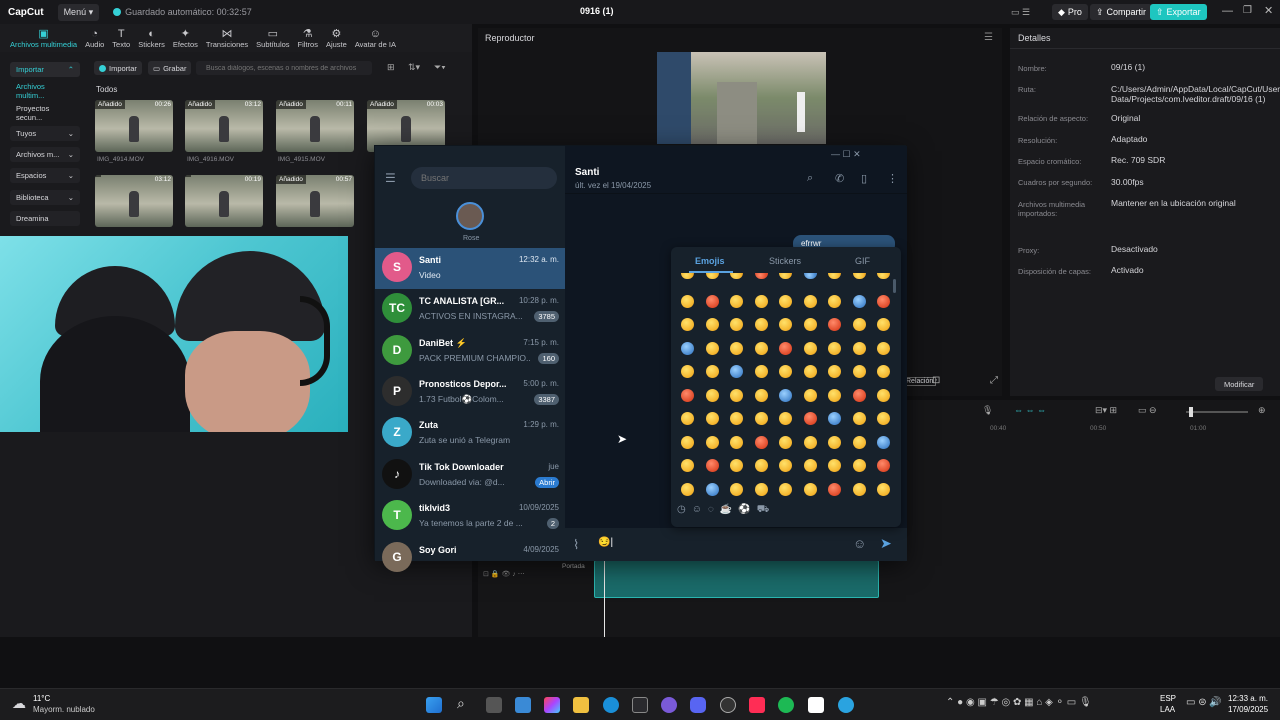 This screenshot has height=720, width=1280. Describe the element at coordinates (786, 705) in the screenshot. I see `spotify-icon` at that location.